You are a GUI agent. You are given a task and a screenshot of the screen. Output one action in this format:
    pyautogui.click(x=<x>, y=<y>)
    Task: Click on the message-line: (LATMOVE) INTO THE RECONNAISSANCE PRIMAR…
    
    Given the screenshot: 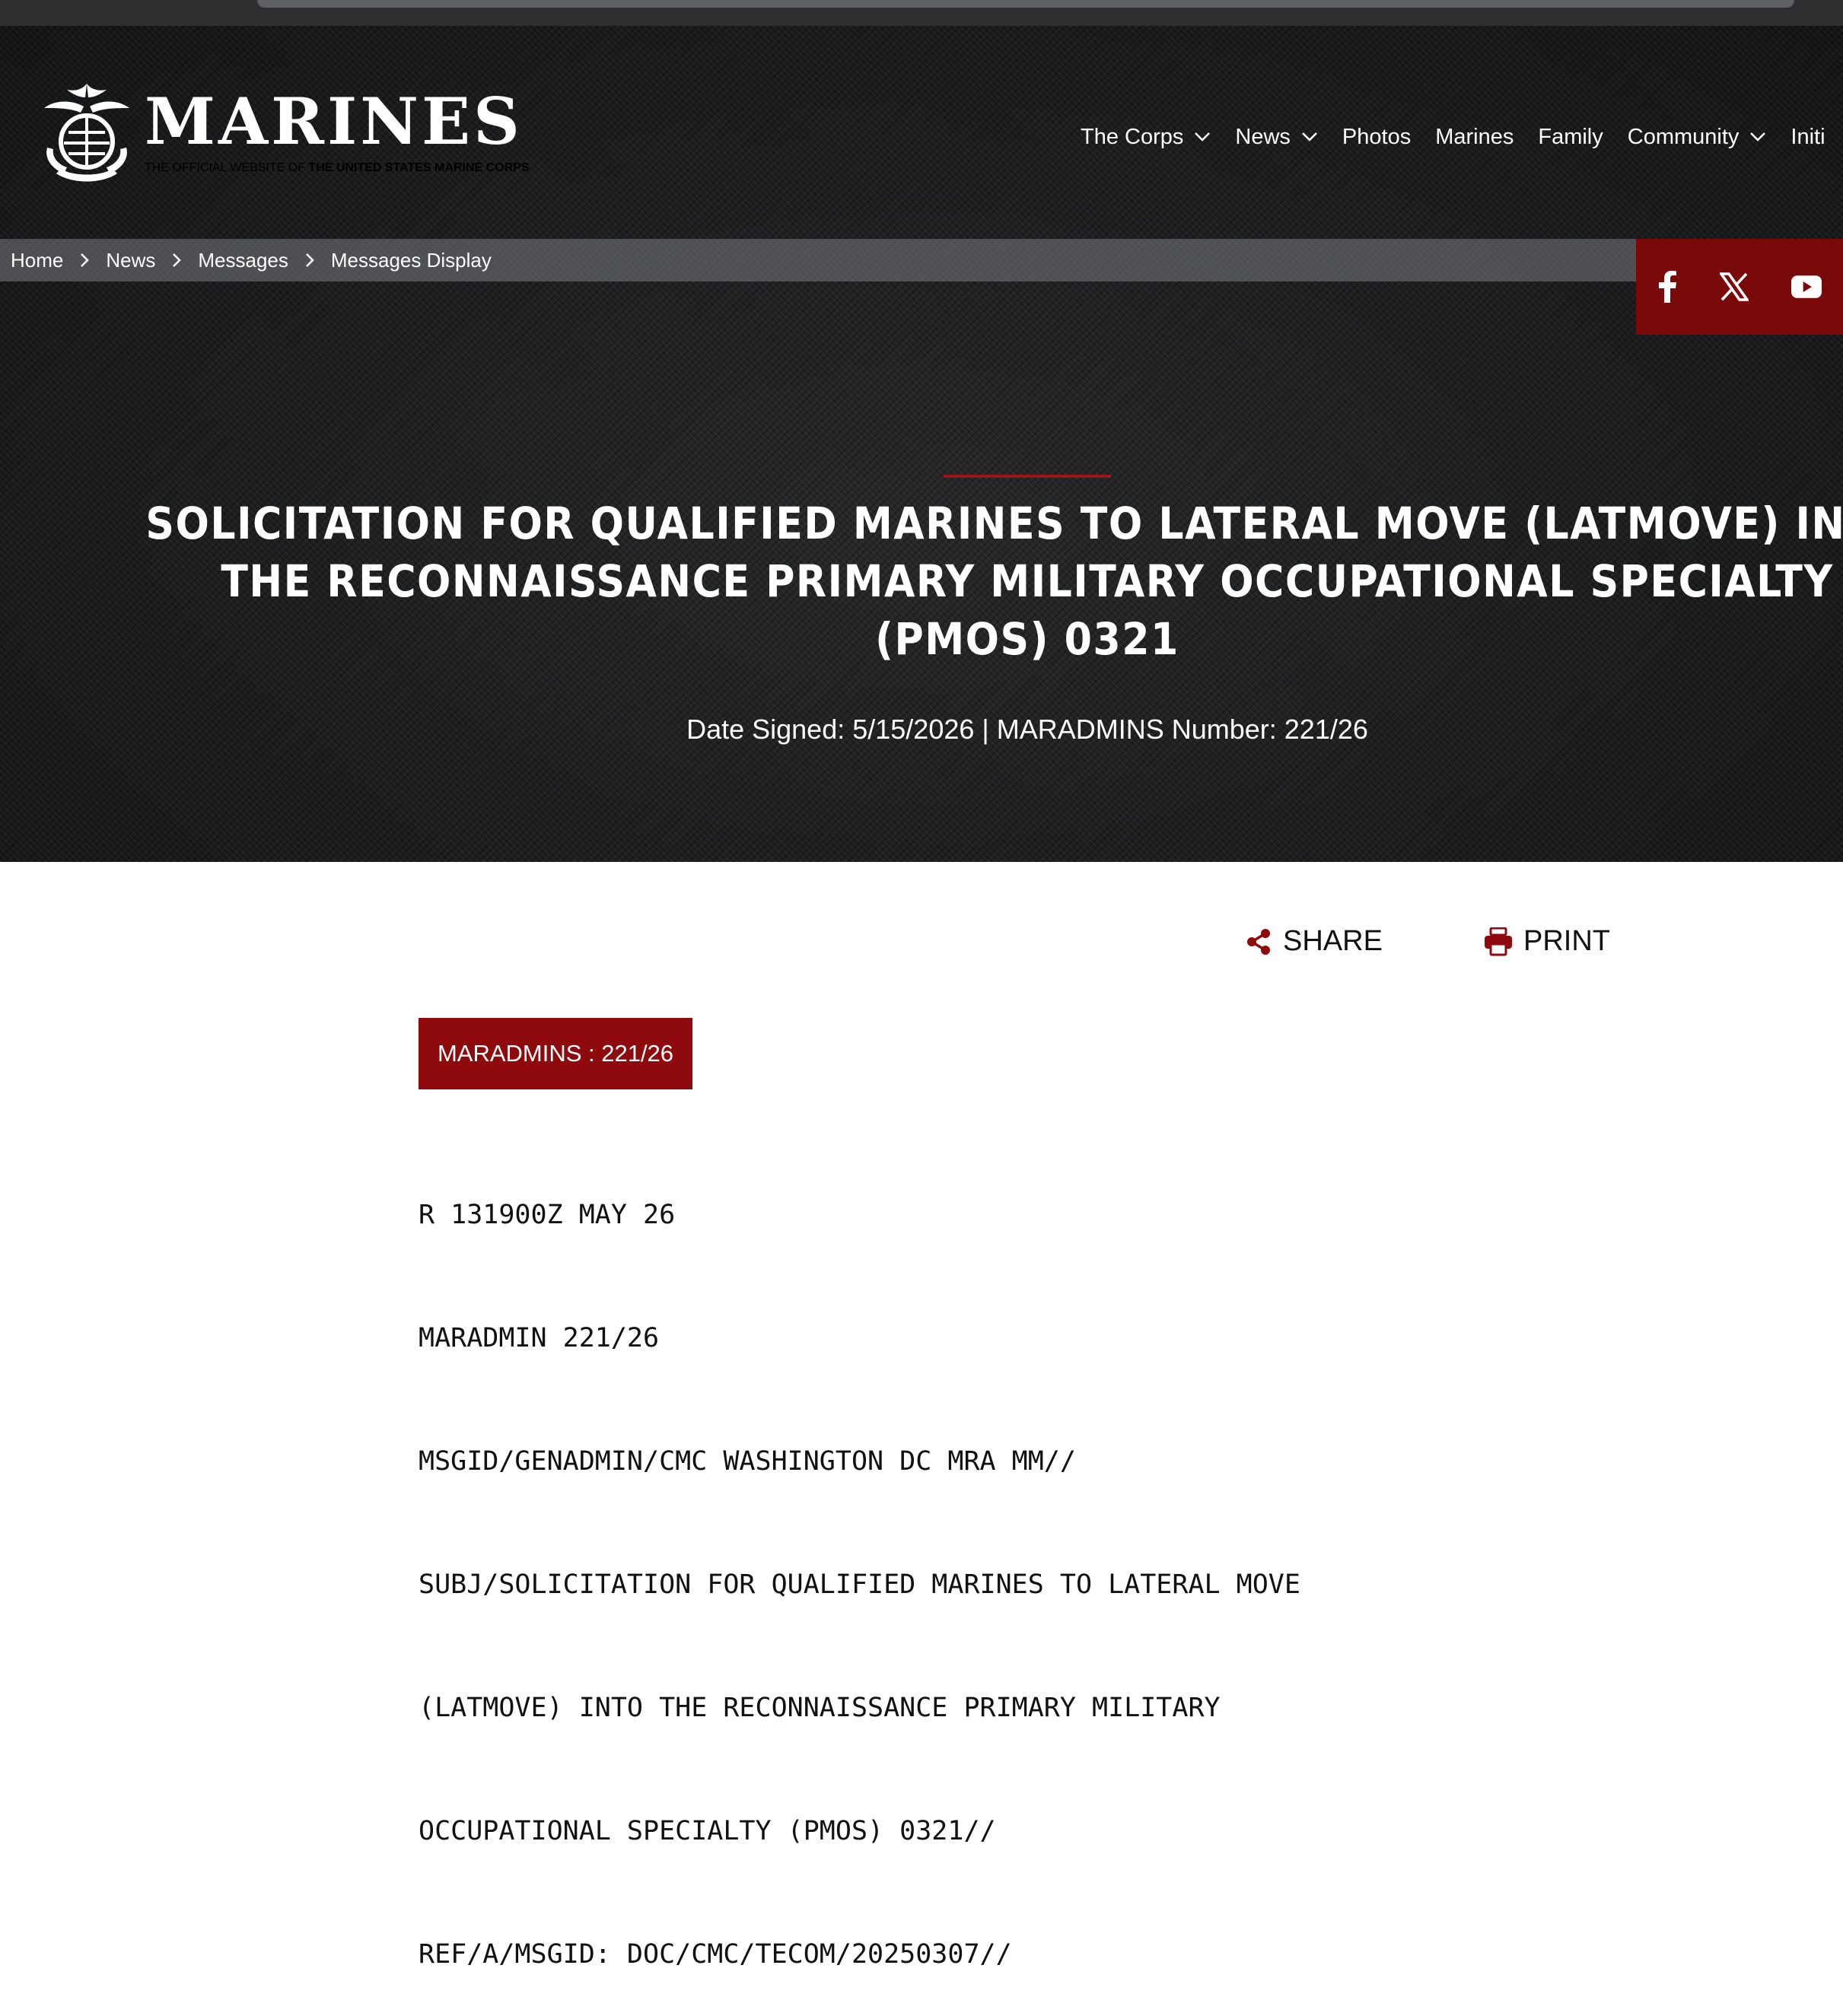 What is the action you would take?
    pyautogui.click(x=820, y=1708)
    